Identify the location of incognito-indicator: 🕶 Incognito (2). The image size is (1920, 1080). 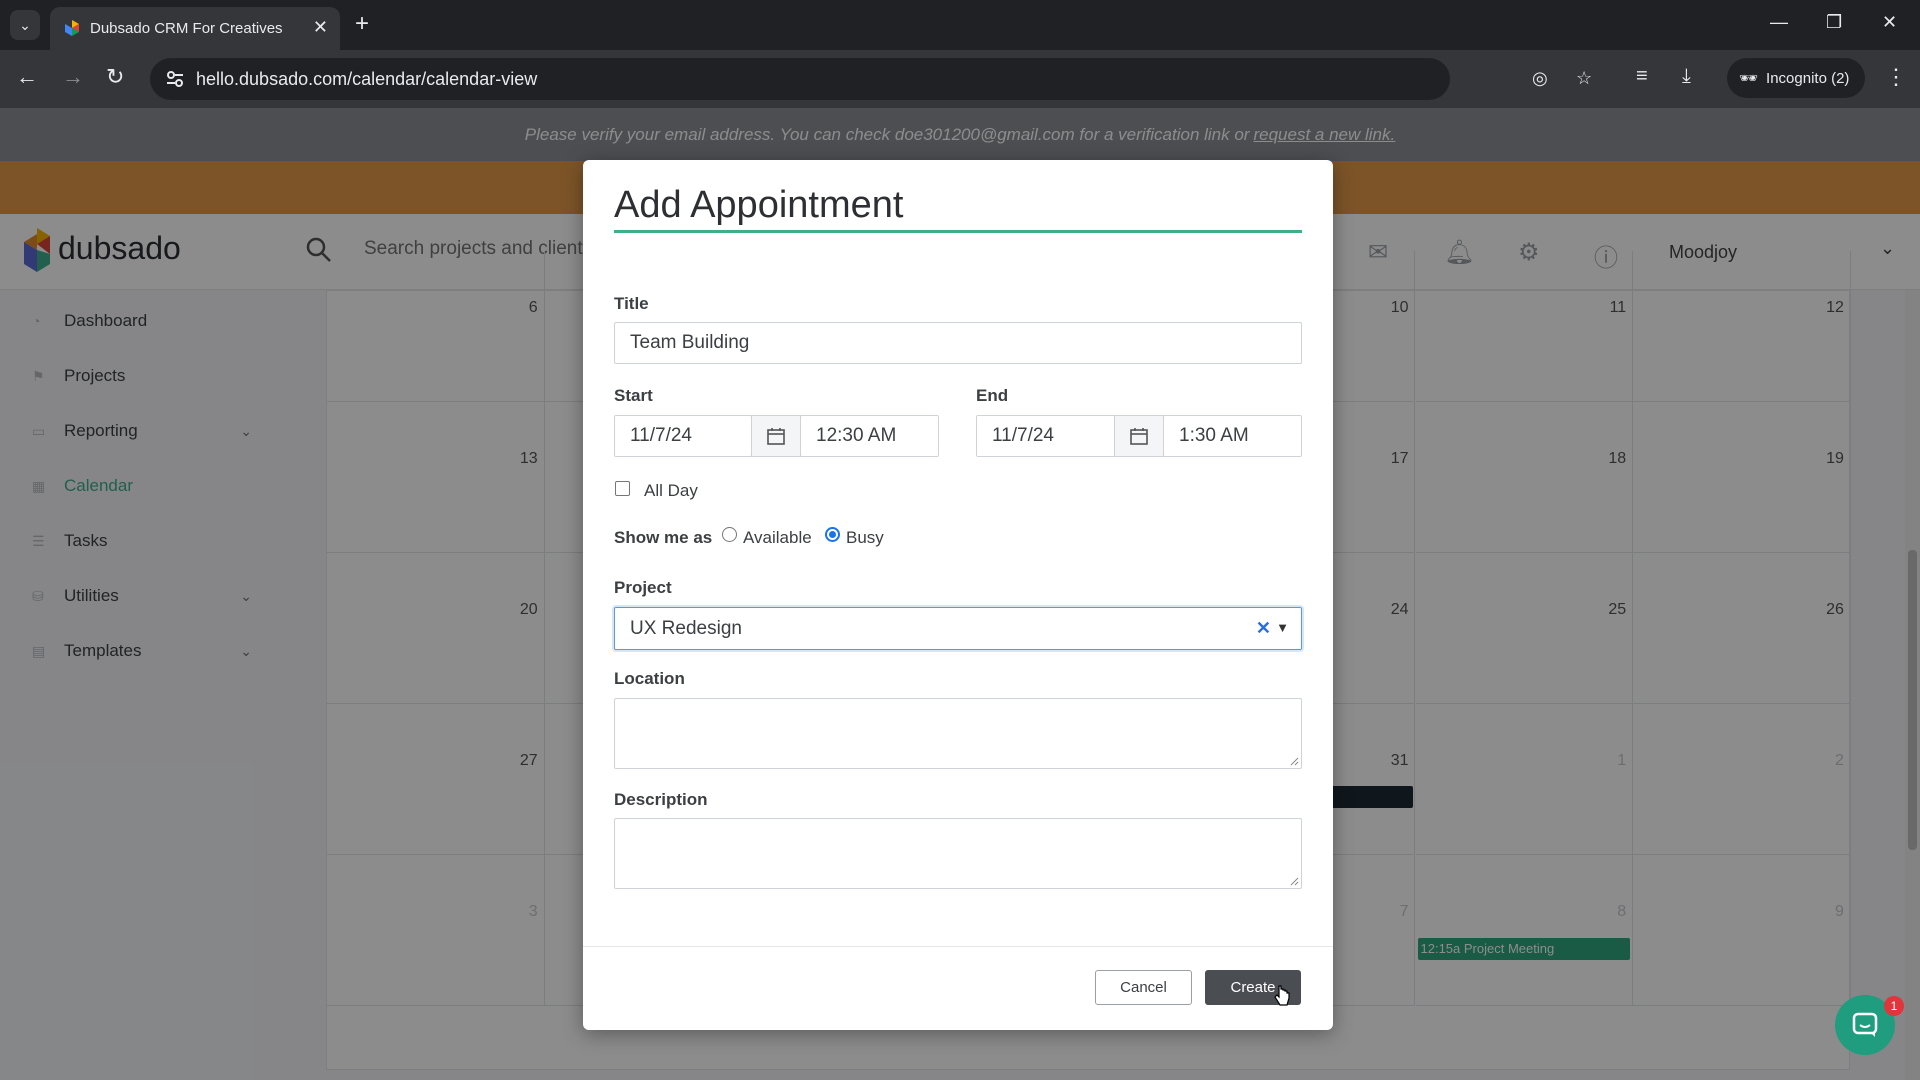
(1796, 78).